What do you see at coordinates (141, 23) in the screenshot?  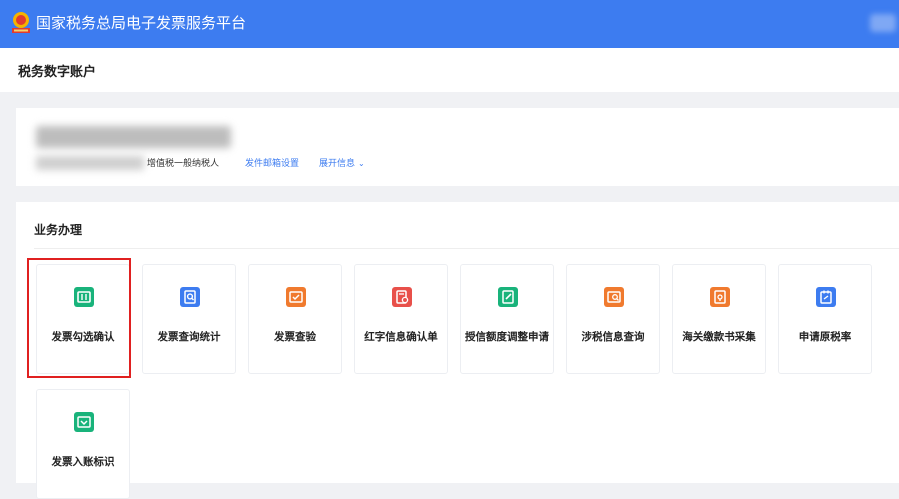 I see `app-title: 国家税务总局电子发票服务平台` at bounding box center [141, 23].